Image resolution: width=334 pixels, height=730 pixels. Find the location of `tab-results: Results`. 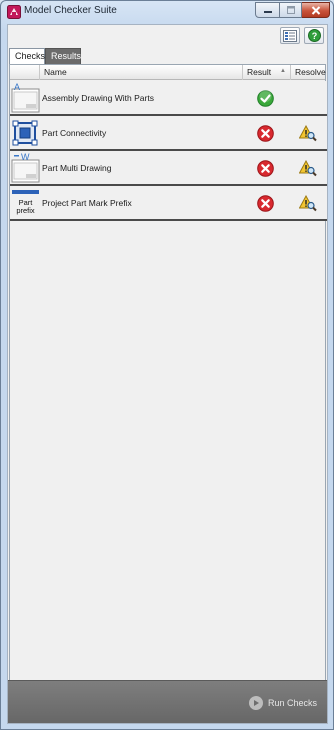

tab-results: Results is located at coordinates (63, 56).